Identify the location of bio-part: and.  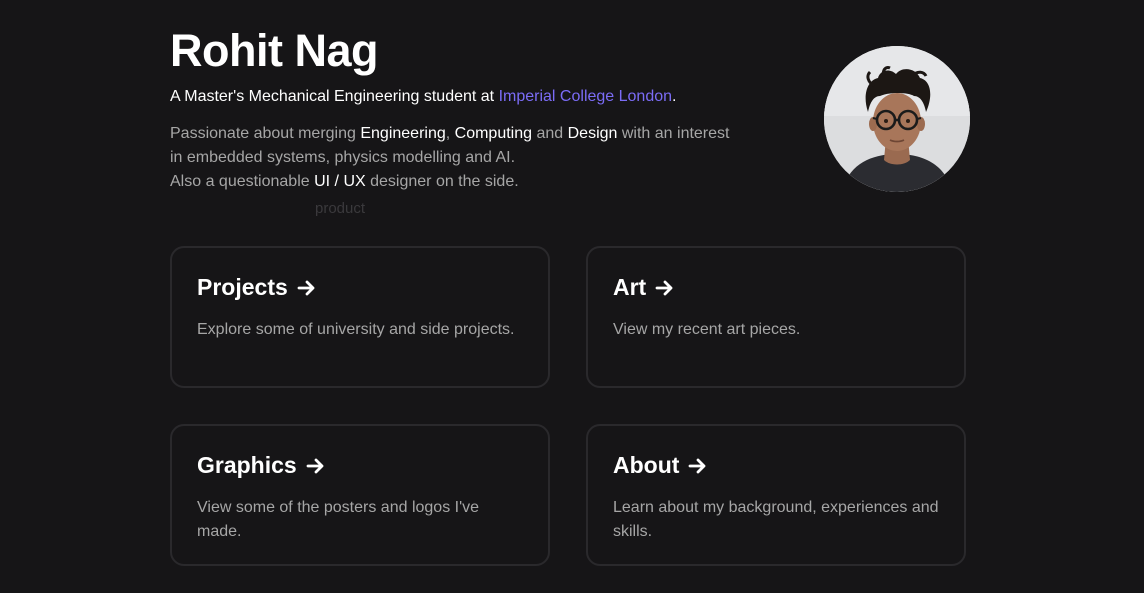
(550, 133).